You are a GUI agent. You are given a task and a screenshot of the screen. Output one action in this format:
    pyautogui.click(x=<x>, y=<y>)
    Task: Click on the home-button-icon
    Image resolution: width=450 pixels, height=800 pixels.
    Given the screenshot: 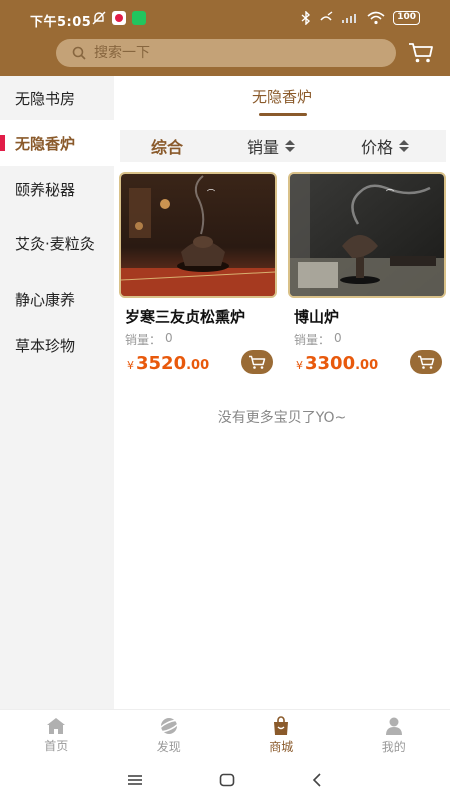 What is the action you would take?
    pyautogui.click(x=227, y=780)
    